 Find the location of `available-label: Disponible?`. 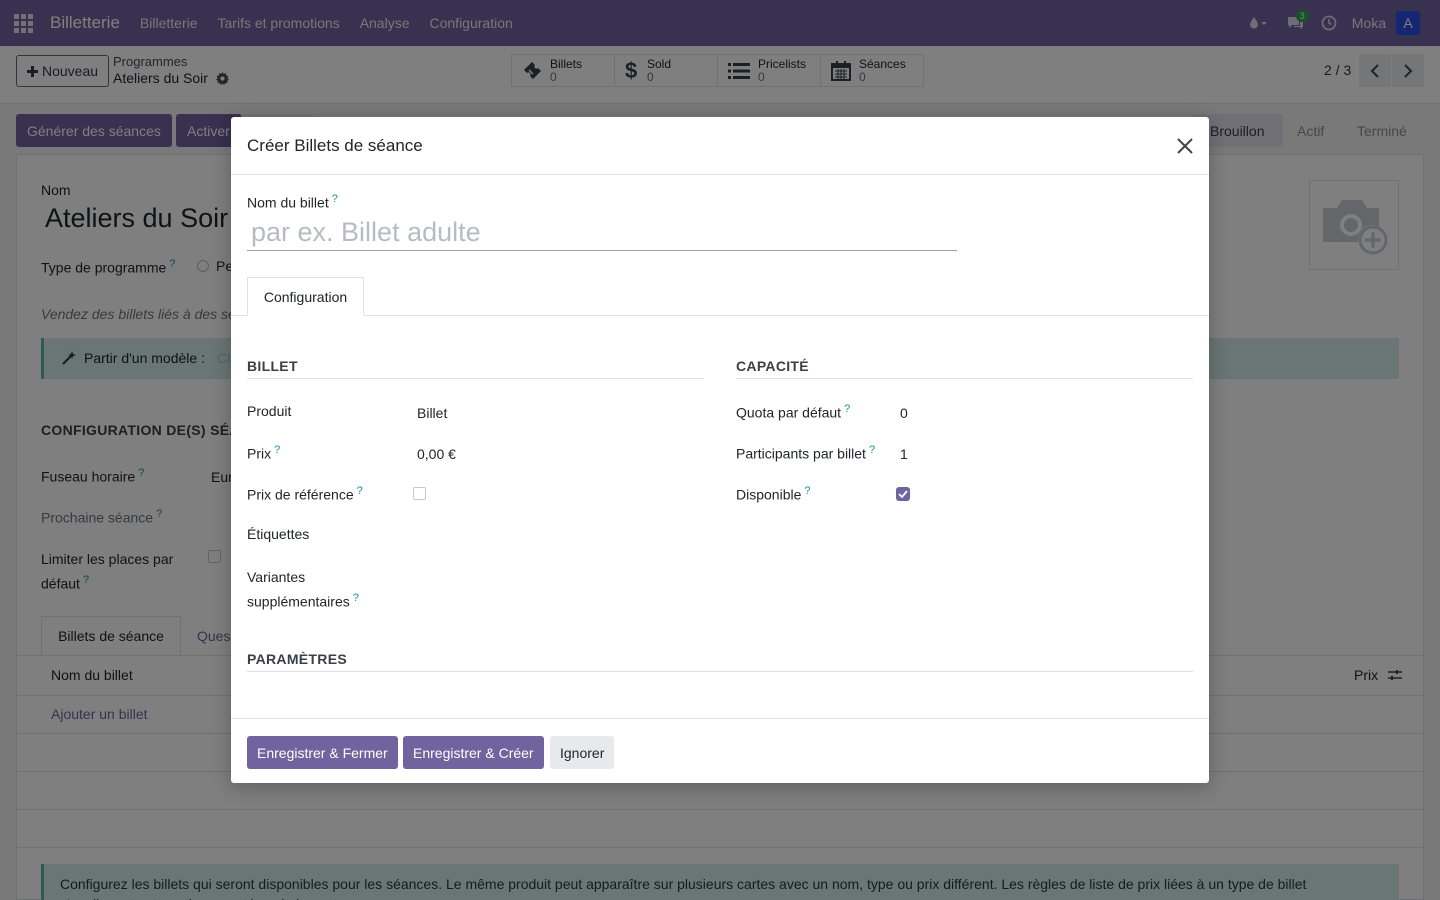

available-label: Disponible? is located at coordinates (773, 494).